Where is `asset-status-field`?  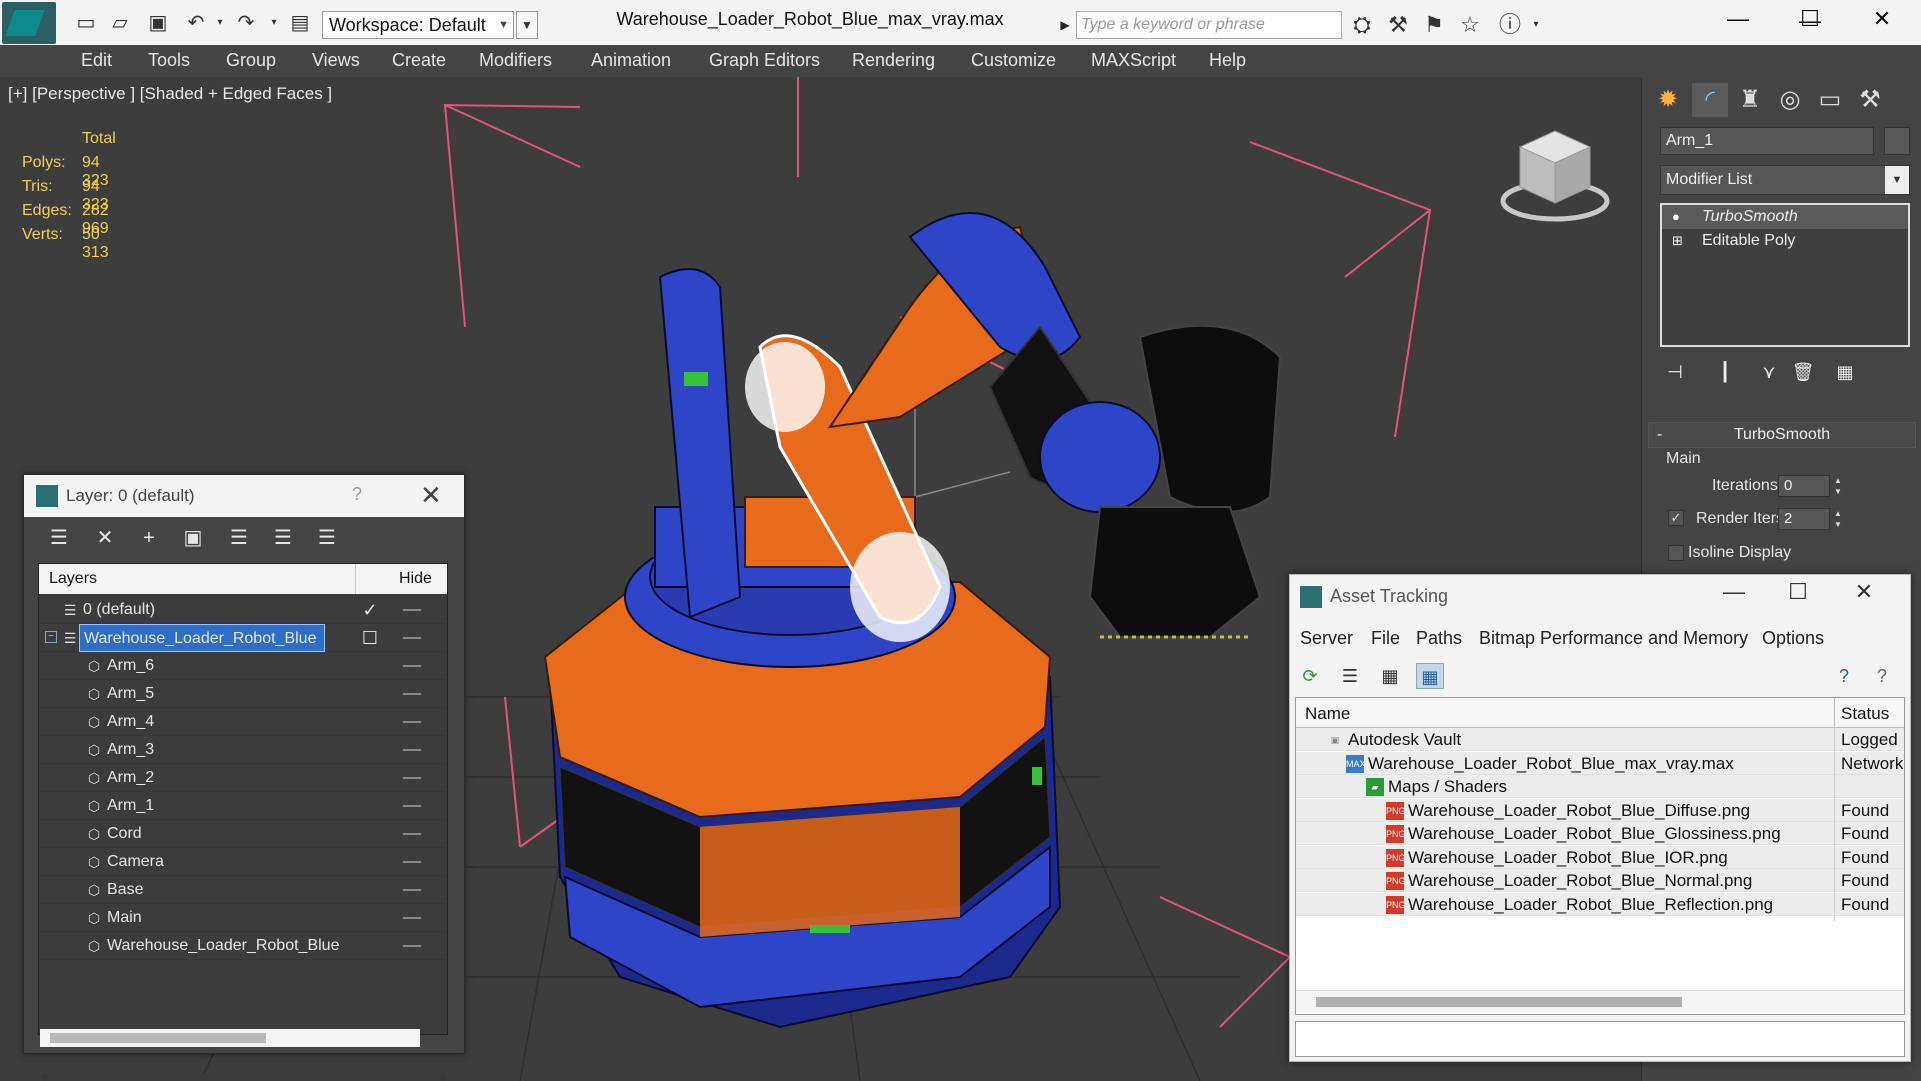 asset-status-field is located at coordinates (1600, 1039).